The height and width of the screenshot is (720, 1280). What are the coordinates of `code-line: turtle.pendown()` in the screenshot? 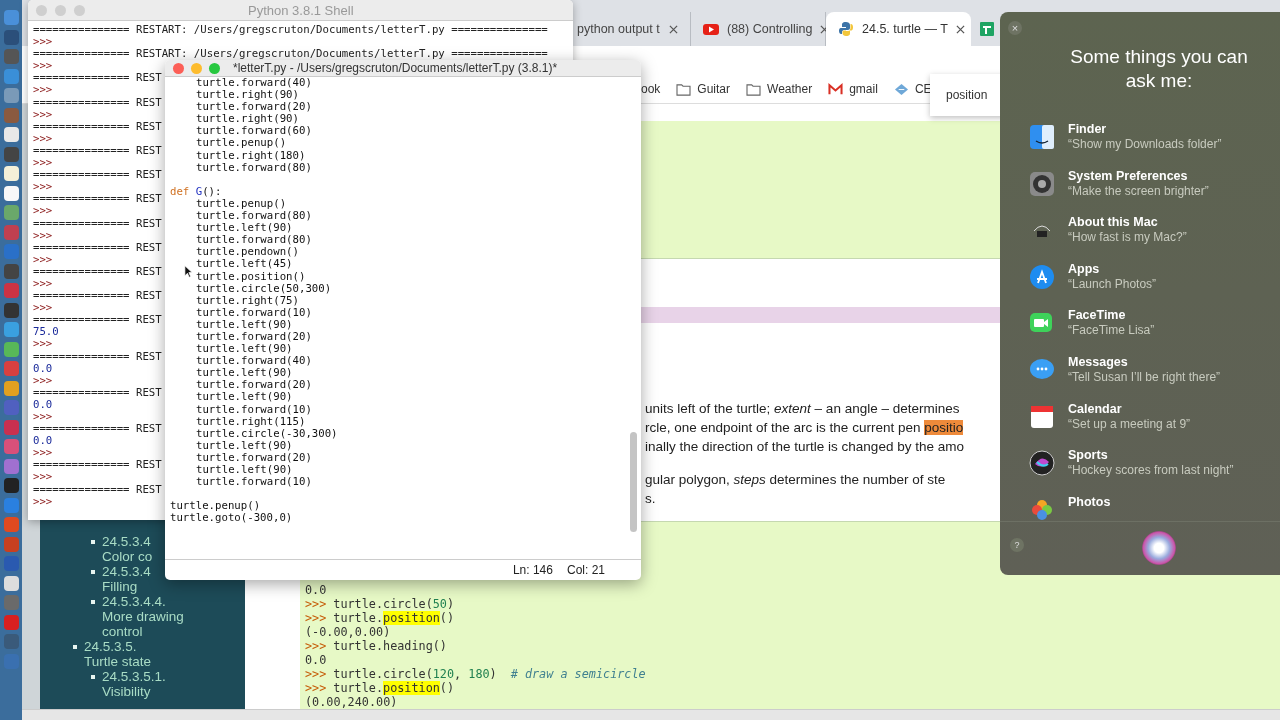 It's located at (247, 252).